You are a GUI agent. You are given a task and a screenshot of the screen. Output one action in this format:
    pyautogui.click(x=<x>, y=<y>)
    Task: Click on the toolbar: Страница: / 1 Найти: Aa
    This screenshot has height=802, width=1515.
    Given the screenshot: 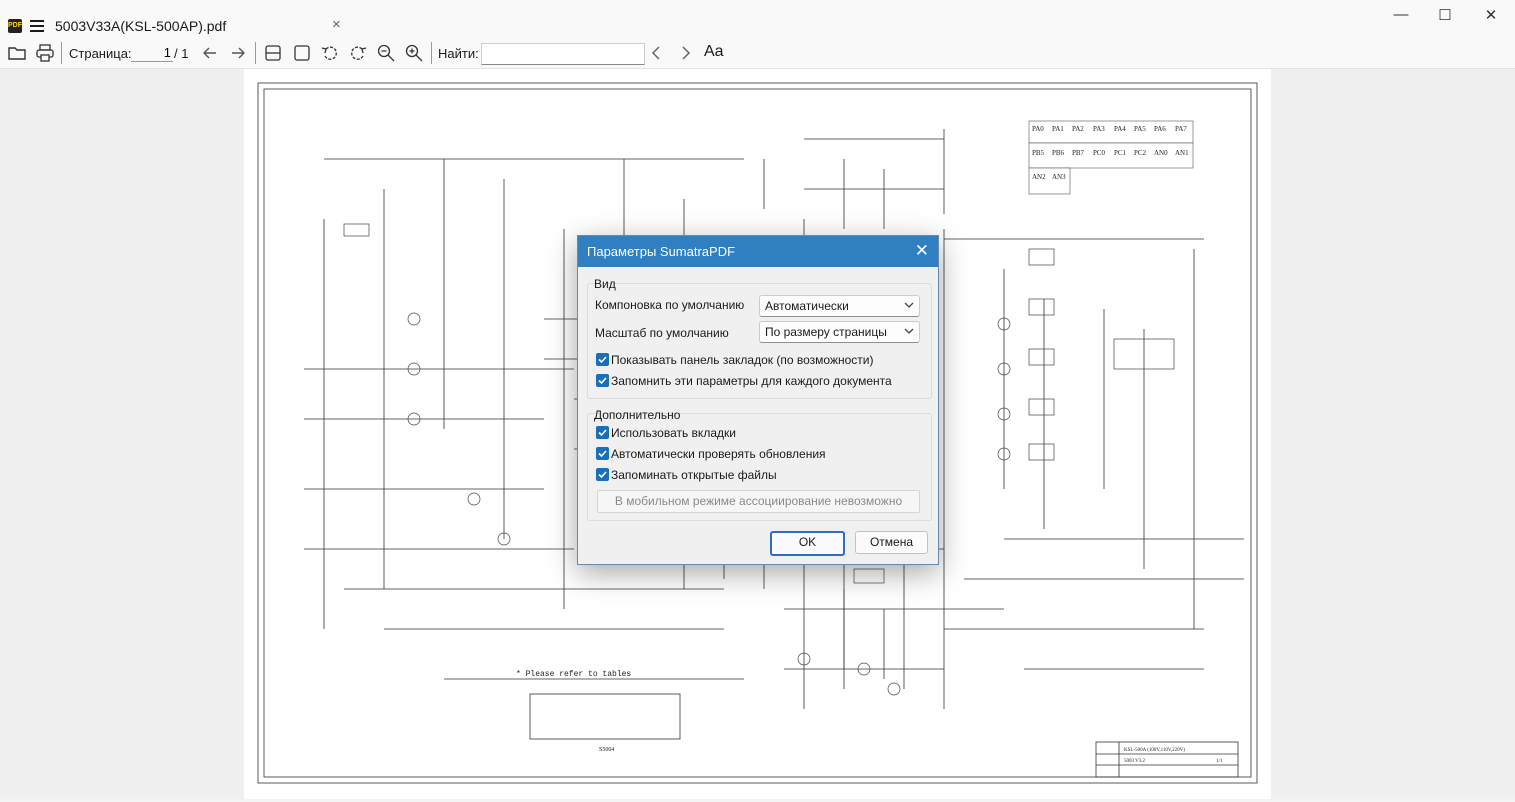 What is the action you would take?
    pyautogui.click(x=757, y=53)
    